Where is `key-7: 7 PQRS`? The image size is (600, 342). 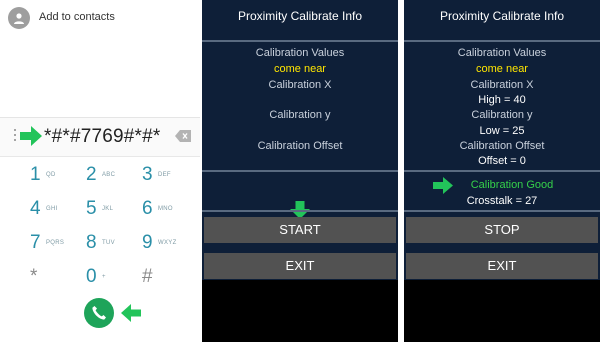 key-7: 7 PQRS is located at coordinates (44, 244).